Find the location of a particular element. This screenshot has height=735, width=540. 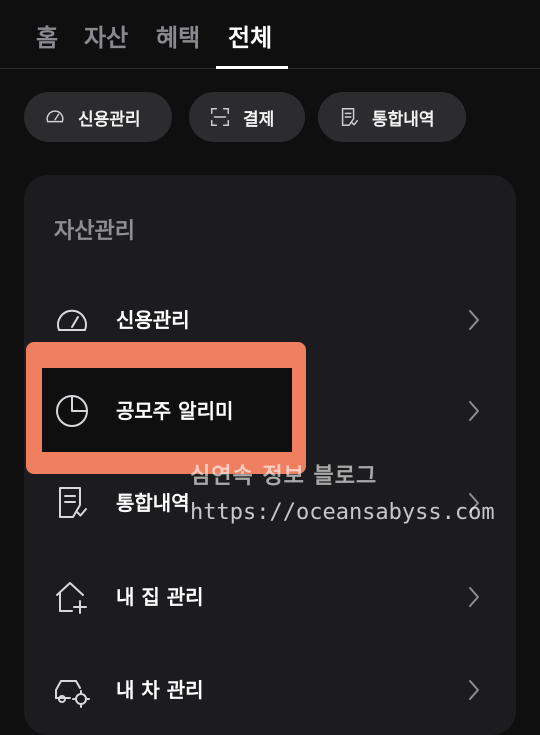

chip-credit-management: 신용관리 is located at coordinates (98, 117).